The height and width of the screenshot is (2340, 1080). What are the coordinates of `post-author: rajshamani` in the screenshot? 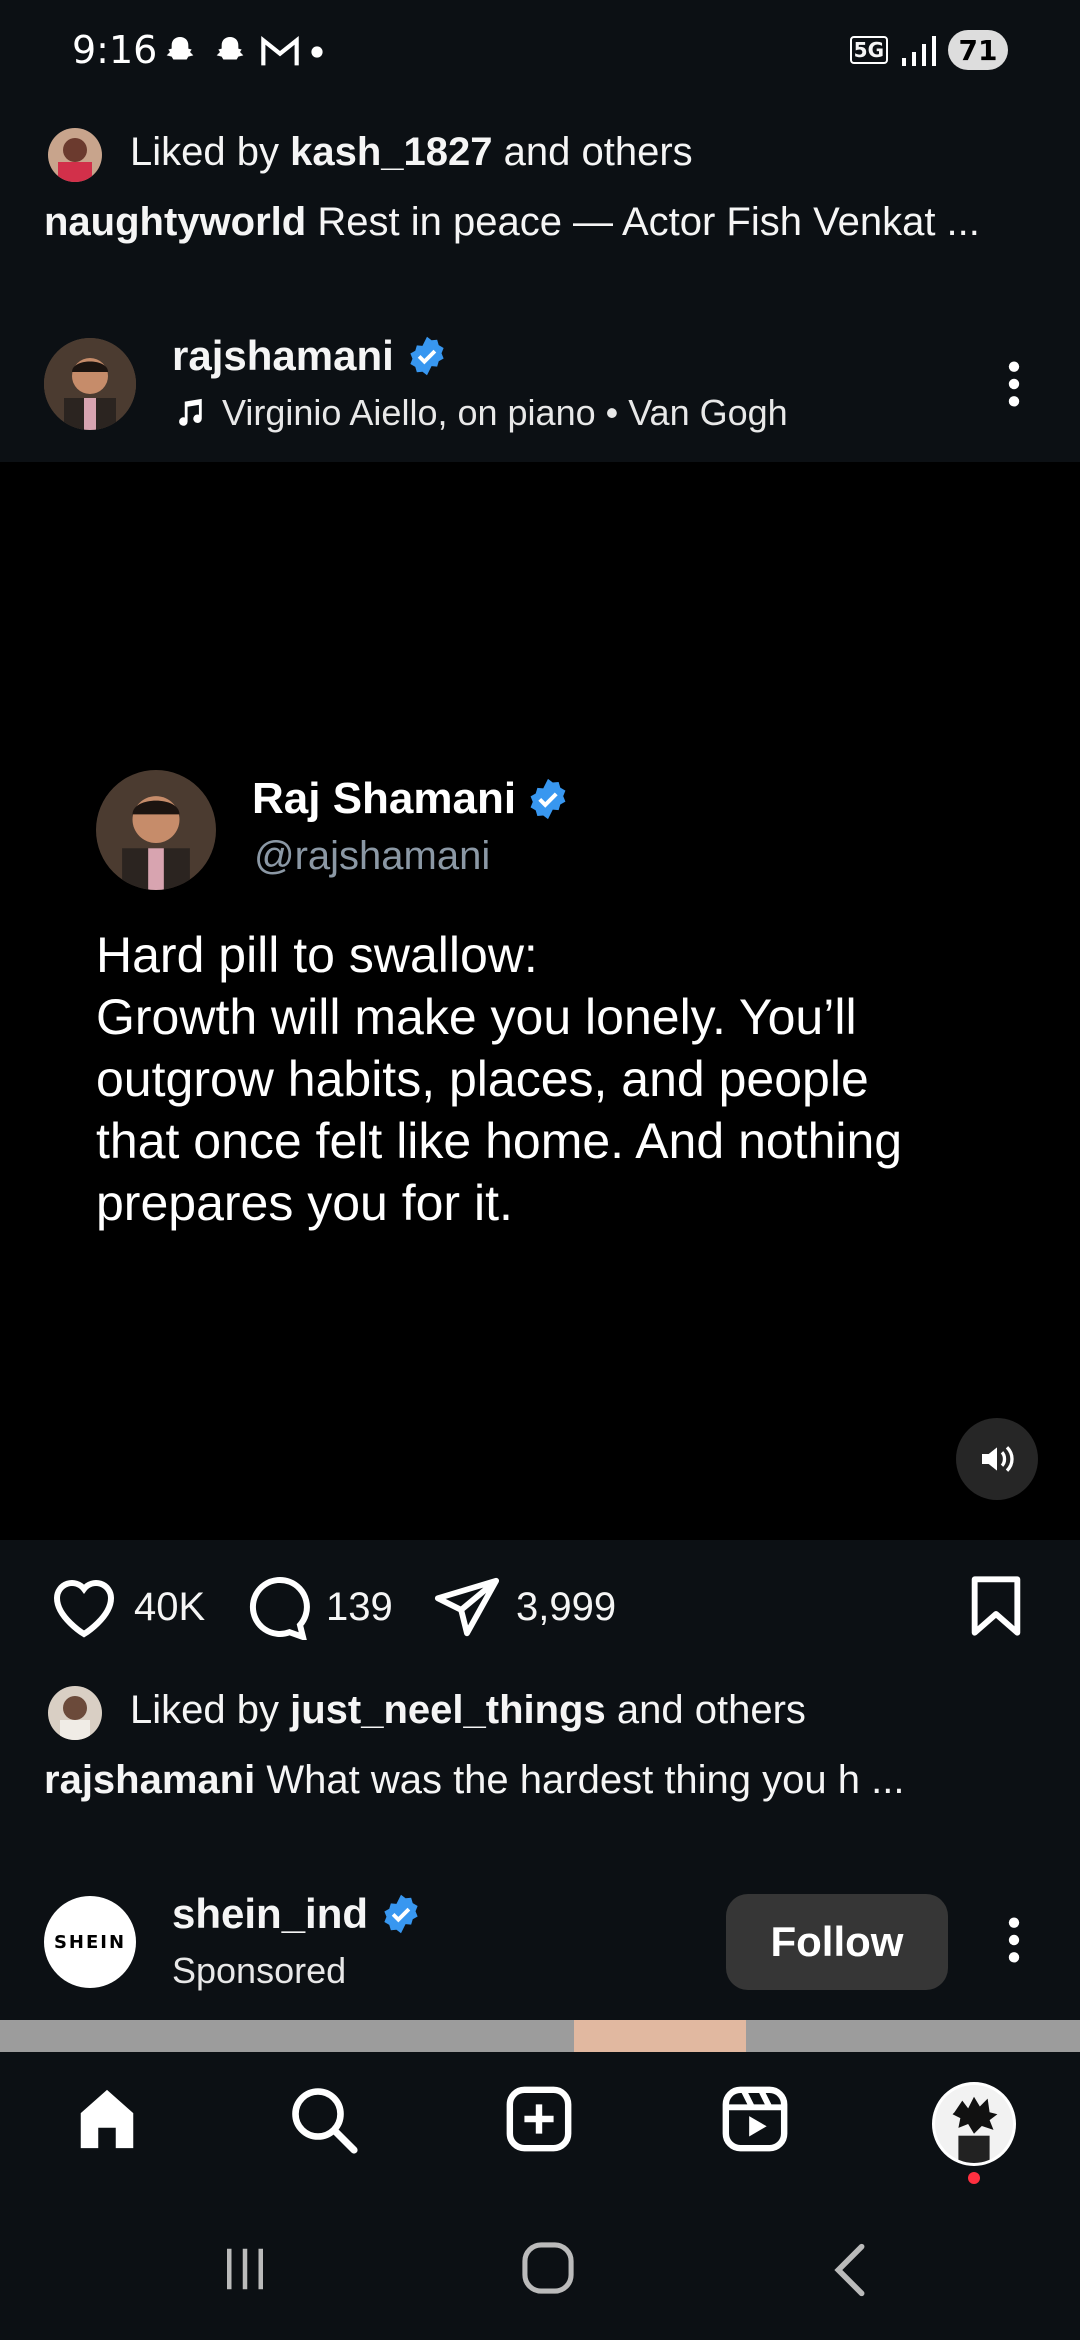 It's located at (310, 356).